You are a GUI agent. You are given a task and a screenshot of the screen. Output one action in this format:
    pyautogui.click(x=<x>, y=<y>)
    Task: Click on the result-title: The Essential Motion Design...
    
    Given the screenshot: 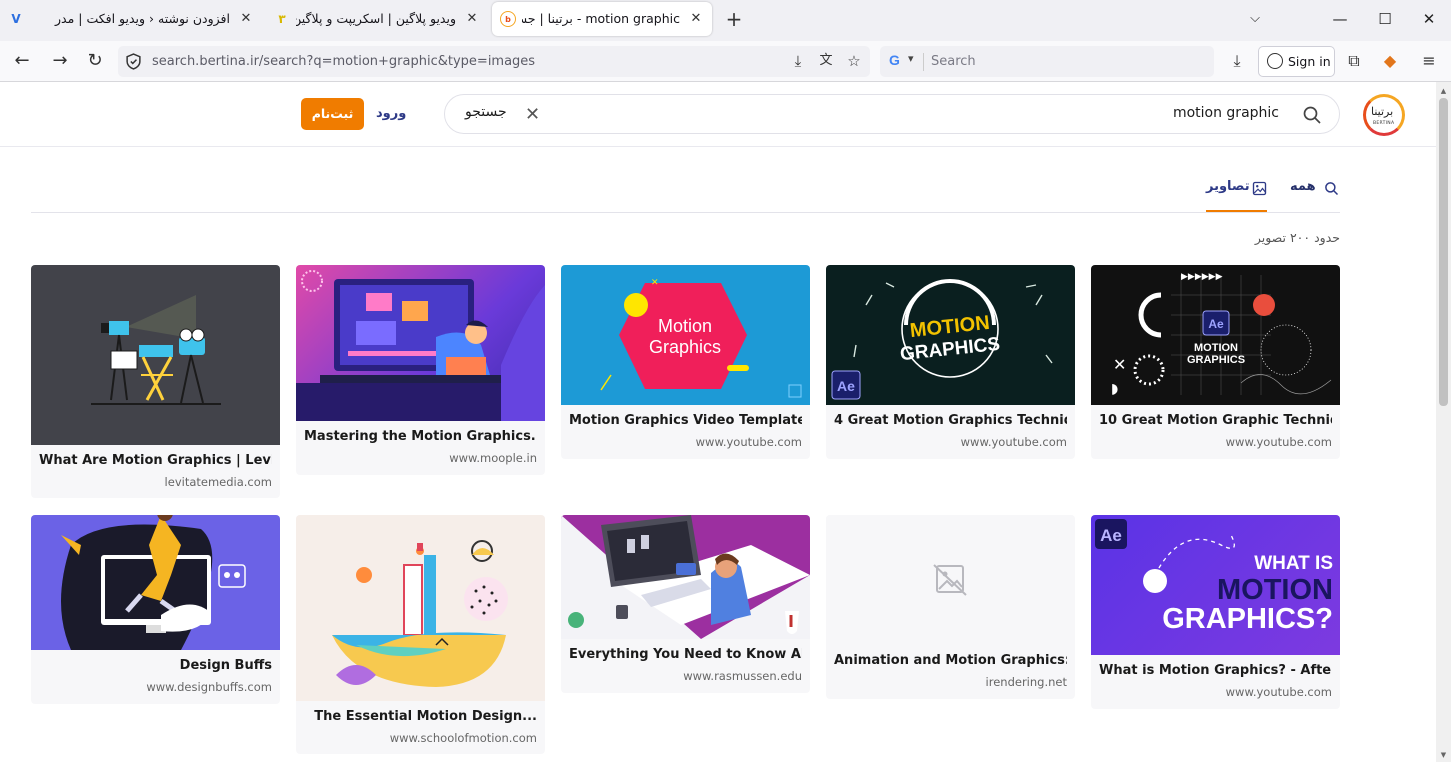 What is the action you would take?
    pyautogui.click(x=420, y=716)
    